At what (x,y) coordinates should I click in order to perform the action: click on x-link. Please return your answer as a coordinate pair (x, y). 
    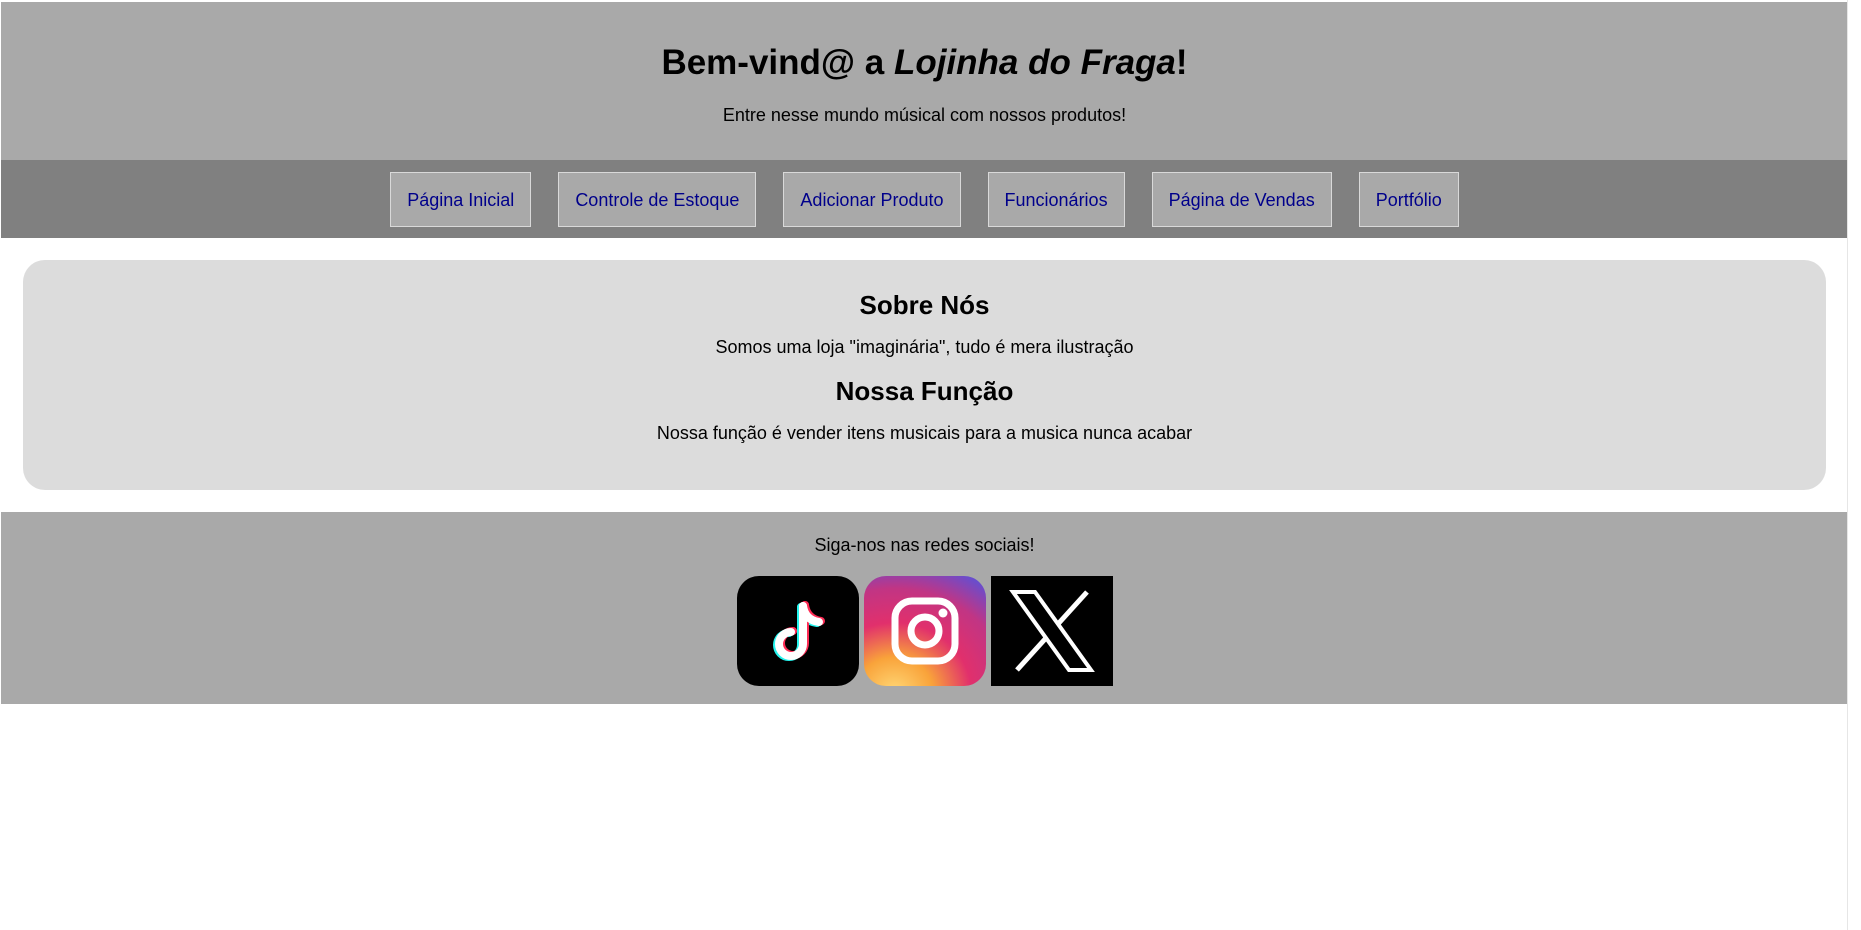
    Looking at the image, I should click on (1051, 631).